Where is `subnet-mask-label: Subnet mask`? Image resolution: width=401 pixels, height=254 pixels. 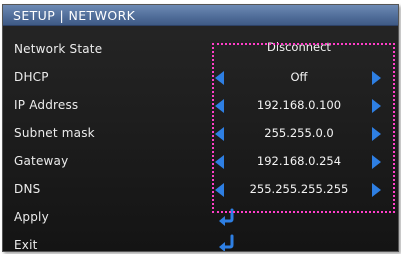 subnet-mask-label: Subnet mask is located at coordinates (54, 133).